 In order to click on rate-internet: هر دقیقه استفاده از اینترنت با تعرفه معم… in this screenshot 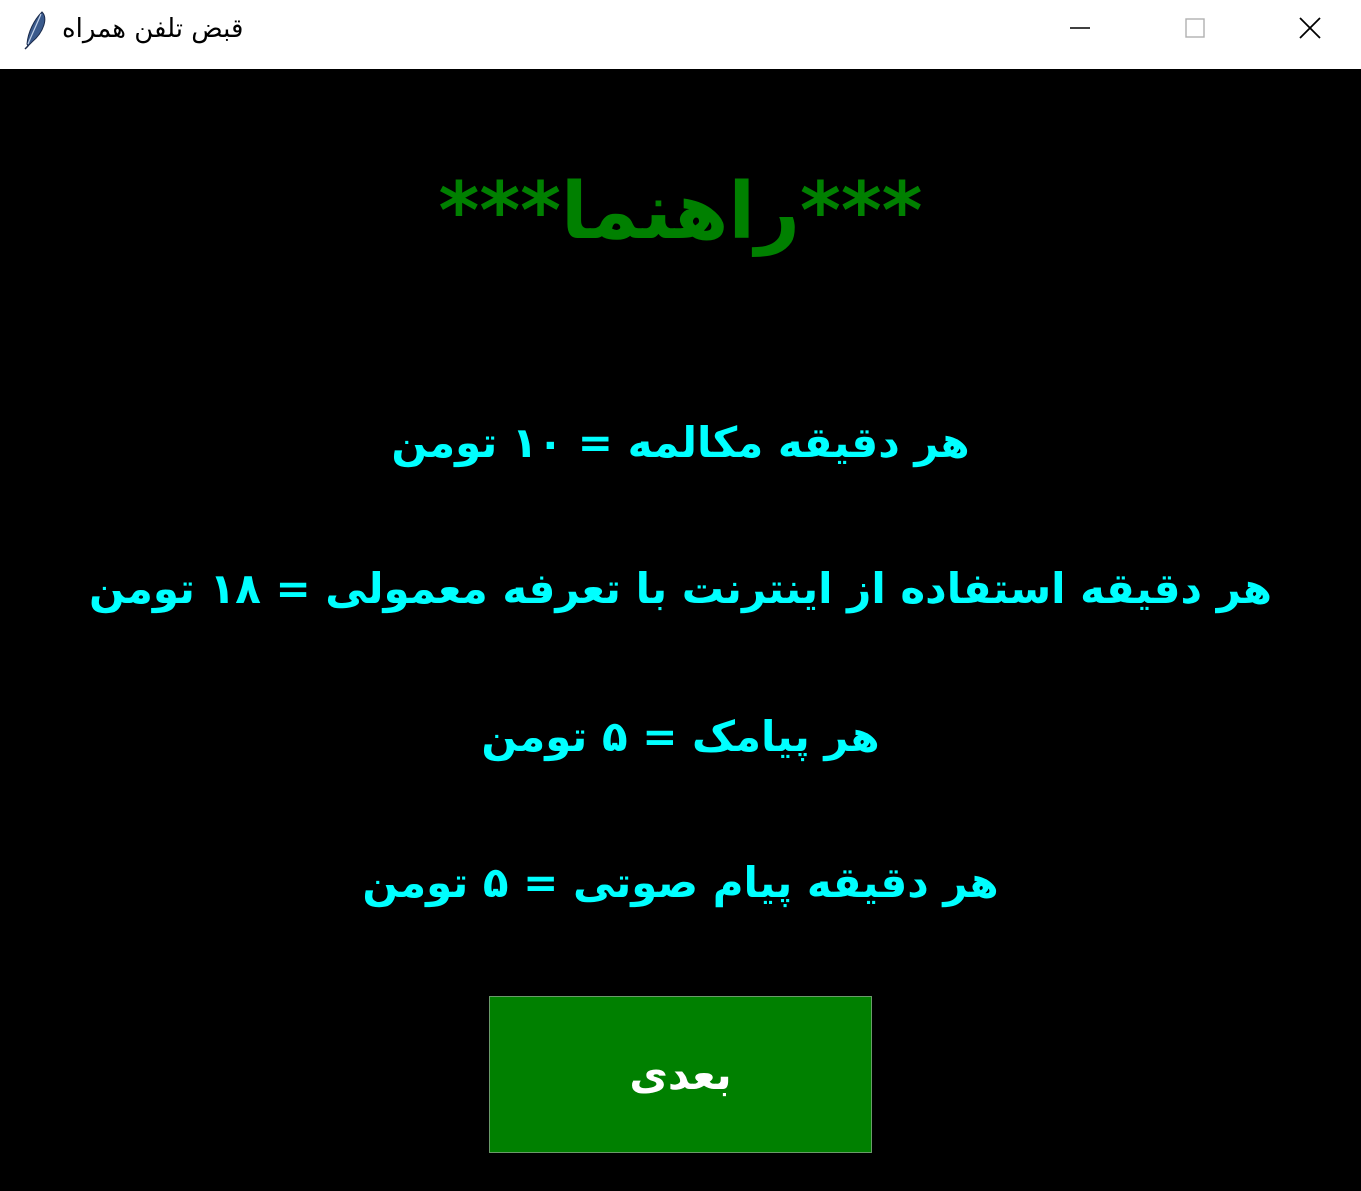, I will do `click(680, 588)`.